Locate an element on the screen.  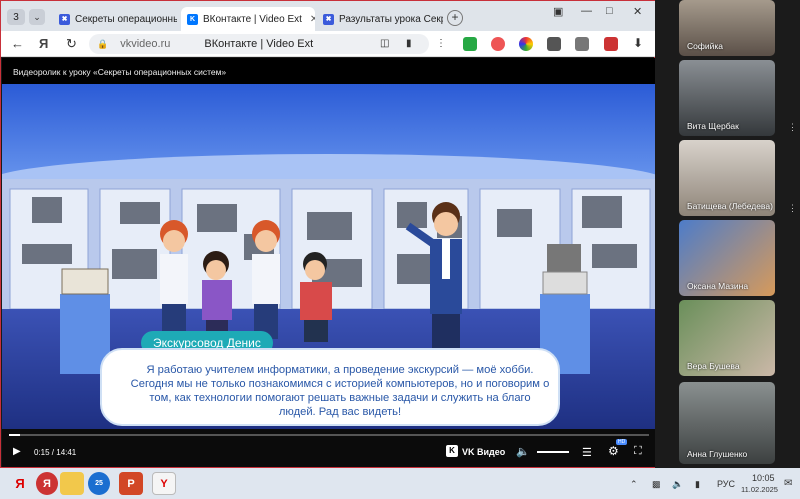
network-icon: ▩ is located at coordinates (656, 484).